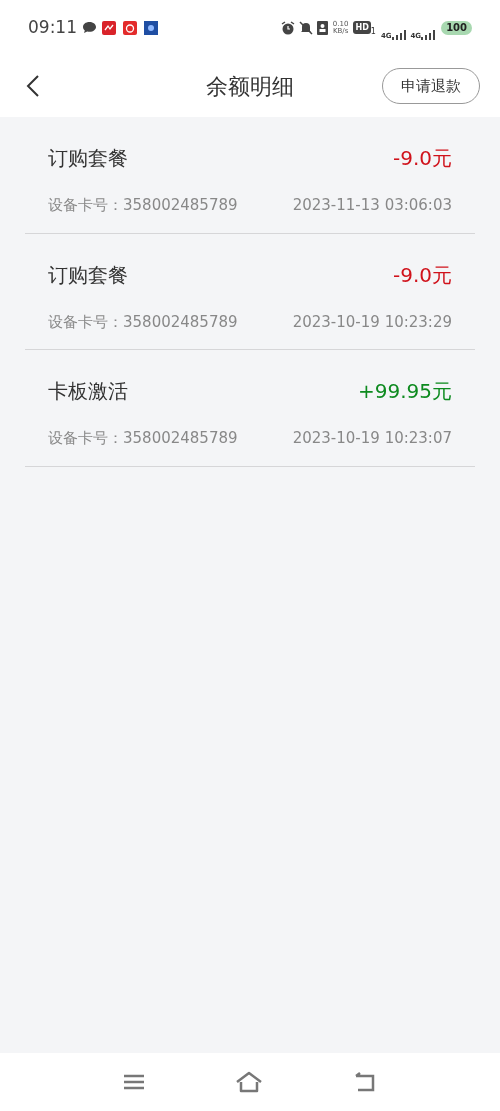 This screenshot has height=1111, width=500. What do you see at coordinates (33, 86) in the screenshot?
I see `back-icon` at bounding box center [33, 86].